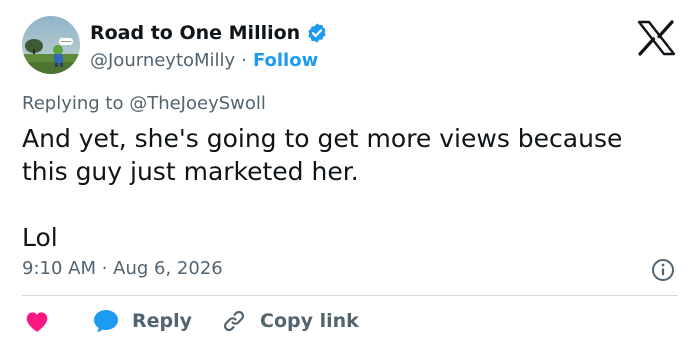  Describe the element at coordinates (106, 321) in the screenshot. I see `speech-bubble-icon` at that location.